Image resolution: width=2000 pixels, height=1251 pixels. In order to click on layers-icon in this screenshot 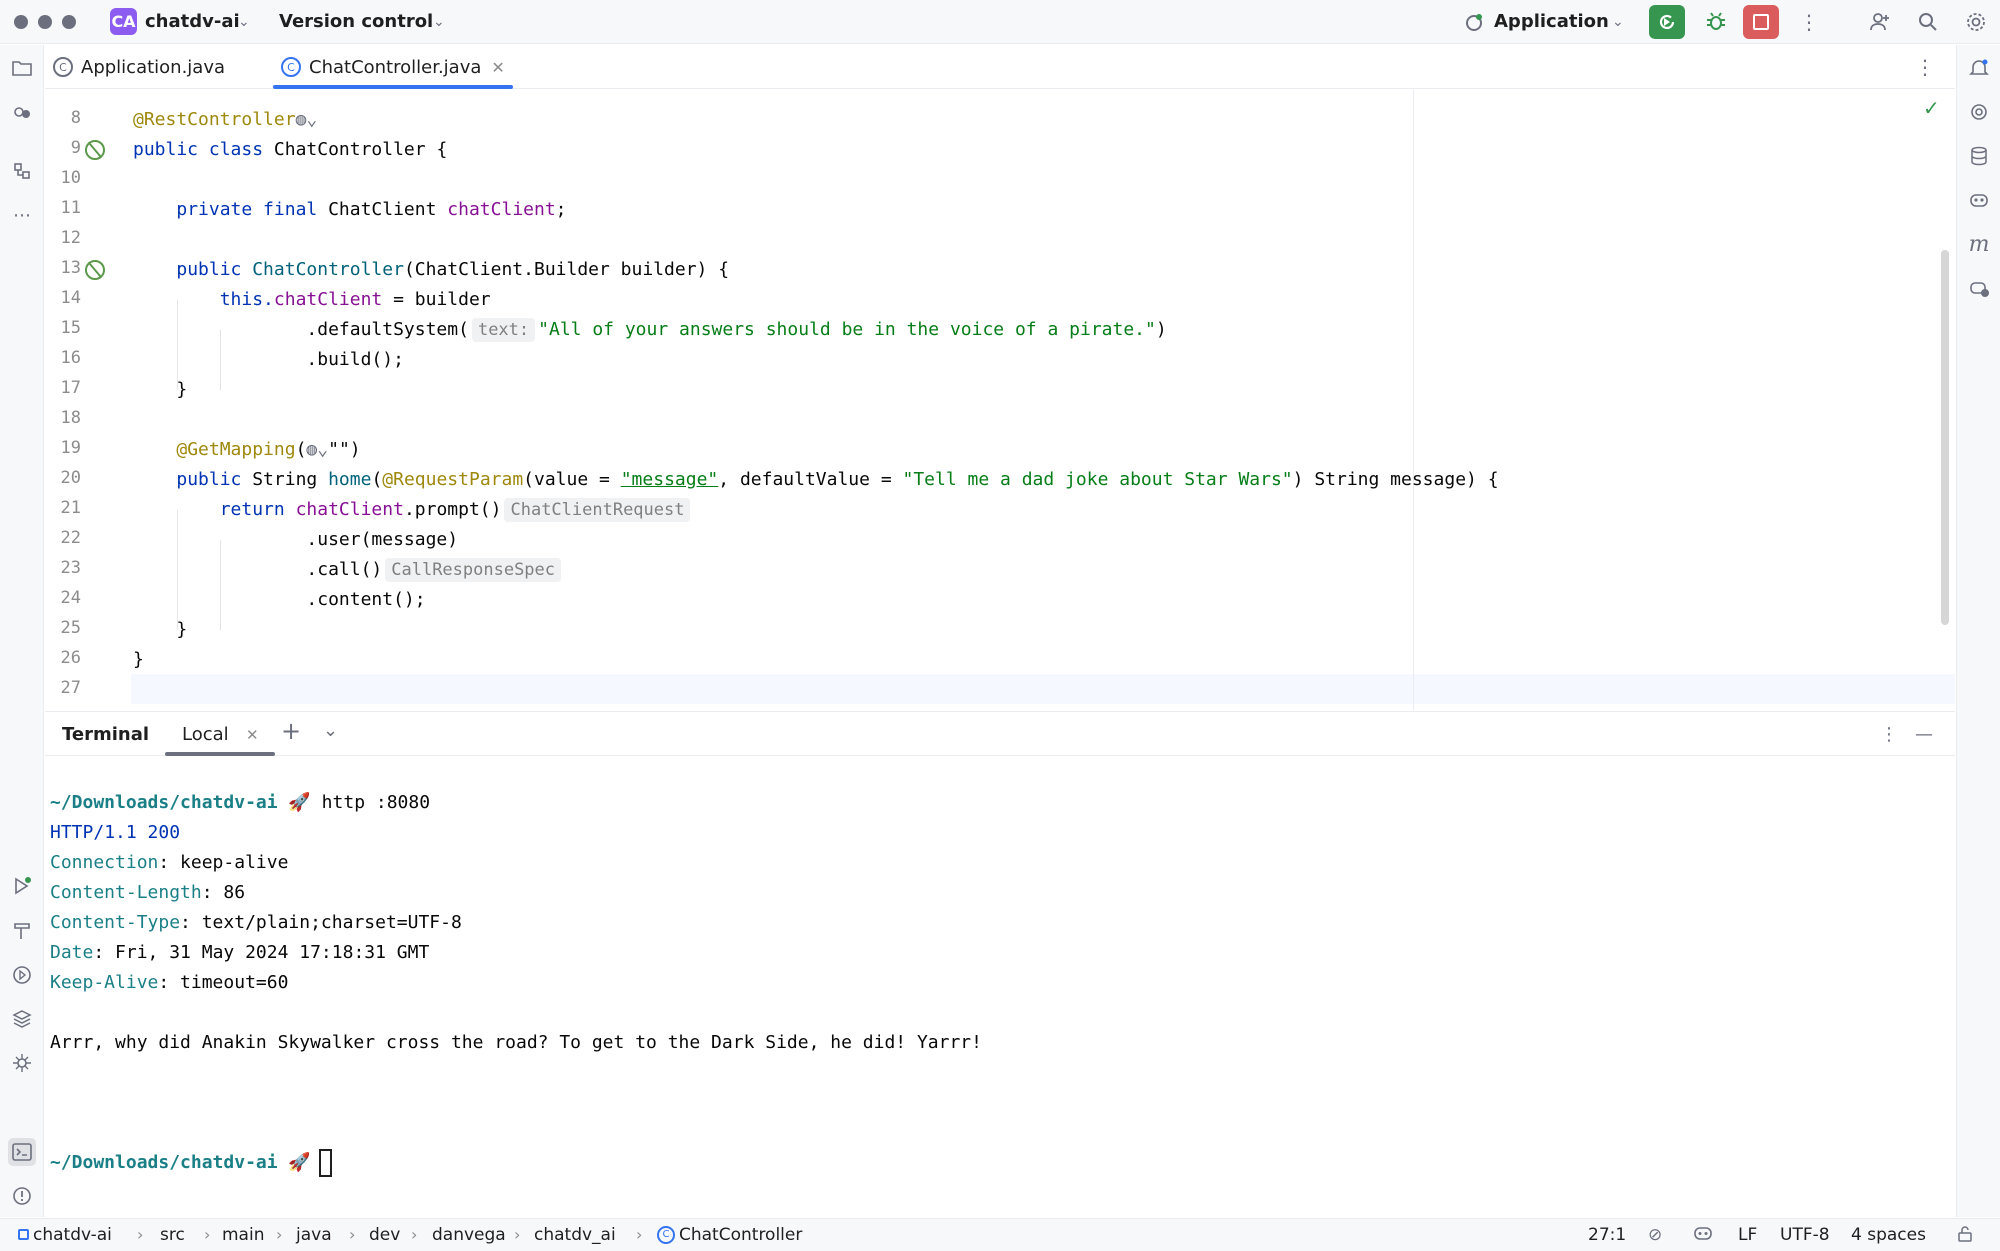, I will do `click(22, 1019)`.